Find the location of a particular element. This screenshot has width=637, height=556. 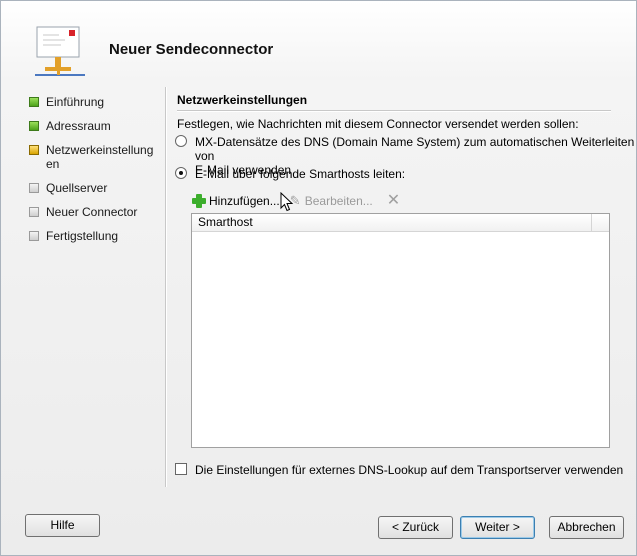

column-header-filler is located at coordinates (600, 222).